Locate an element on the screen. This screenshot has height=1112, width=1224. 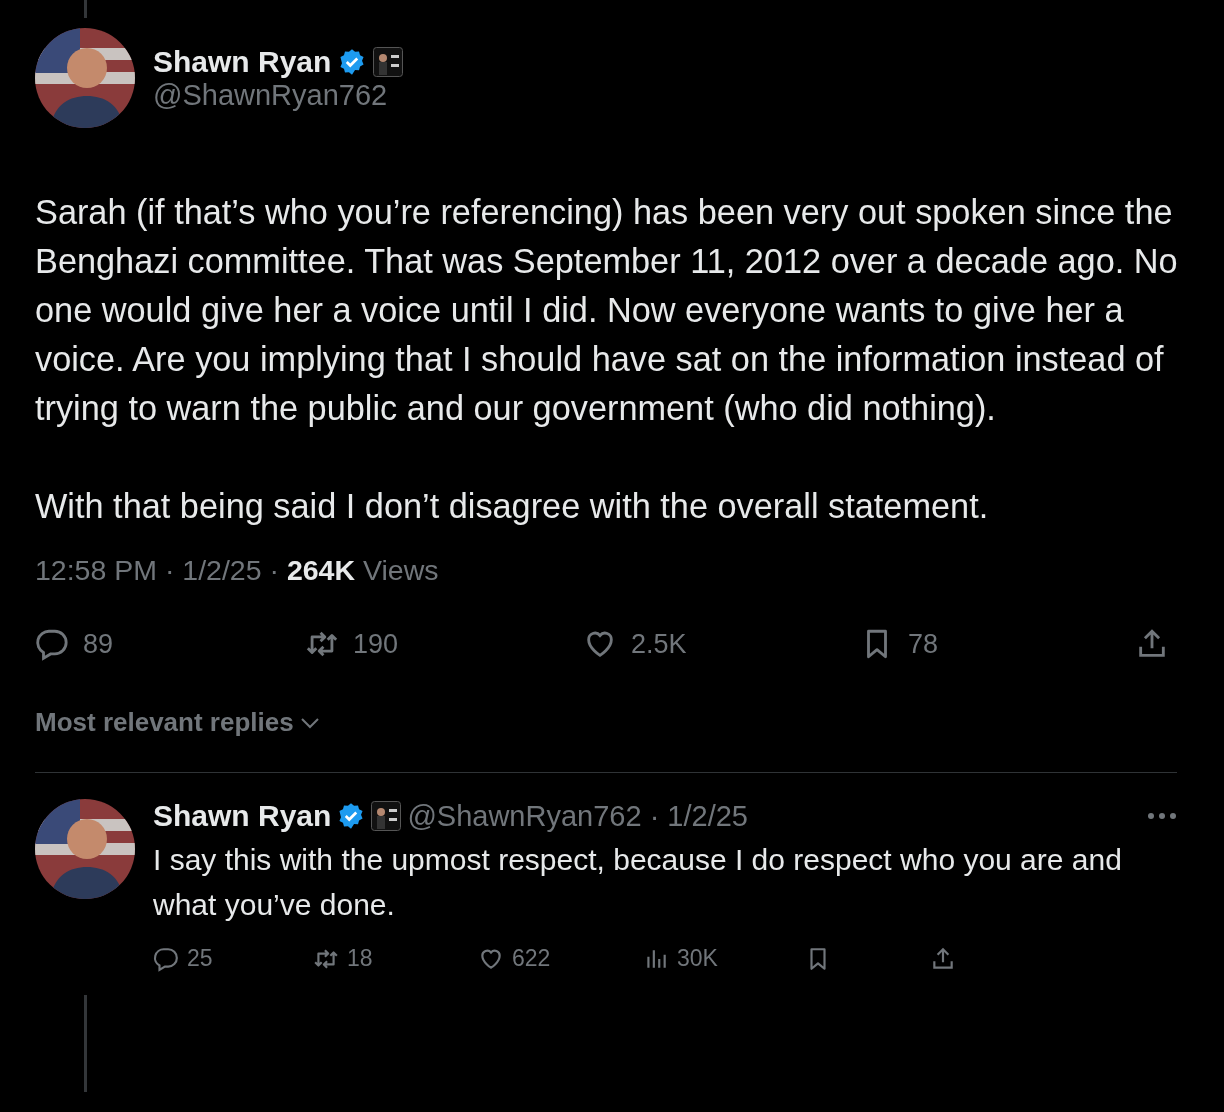
reply-button: 89 is located at coordinates (170, 644).